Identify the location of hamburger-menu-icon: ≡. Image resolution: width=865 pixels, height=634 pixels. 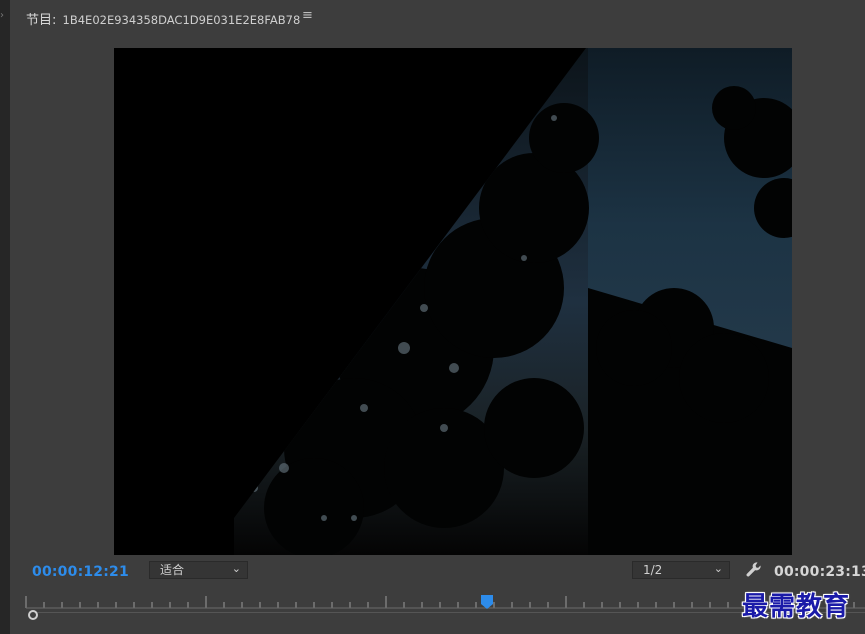
(307, 15).